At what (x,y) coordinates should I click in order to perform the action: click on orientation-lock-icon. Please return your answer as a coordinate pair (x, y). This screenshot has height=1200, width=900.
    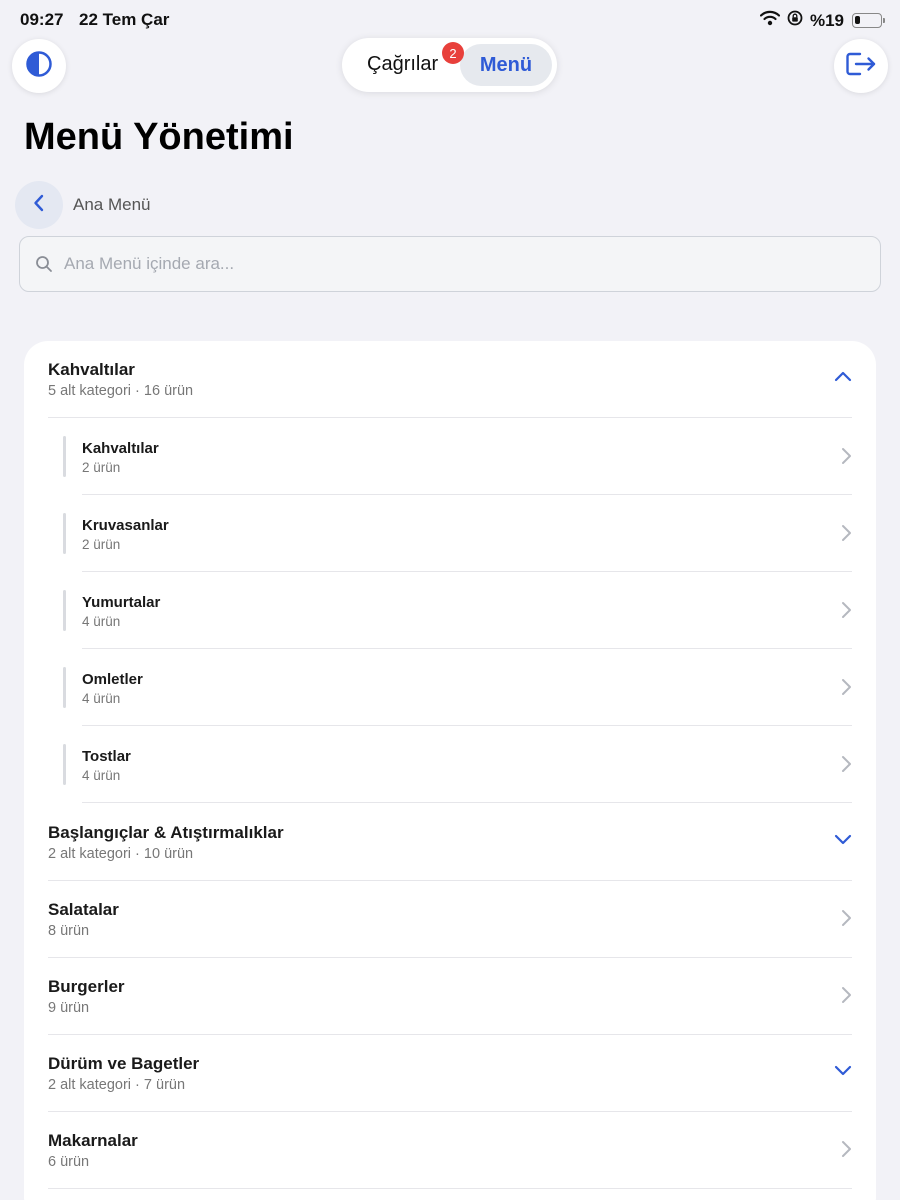
    Looking at the image, I should click on (795, 20).